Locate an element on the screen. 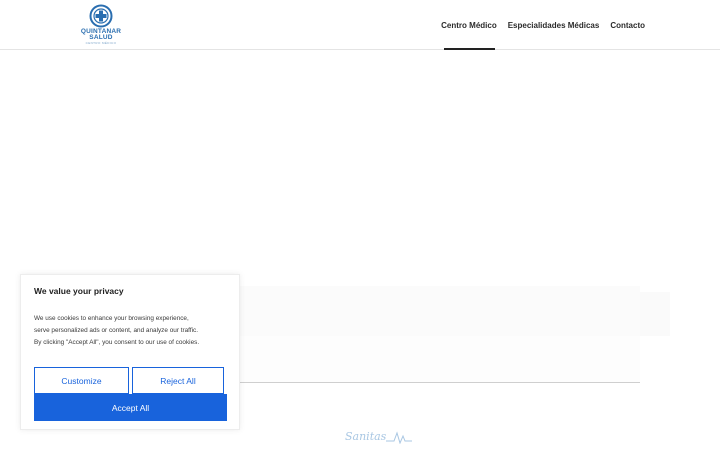 The height and width of the screenshot is (450, 720). partner-logo-sanitas: Sanitas is located at coordinates (379, 437).